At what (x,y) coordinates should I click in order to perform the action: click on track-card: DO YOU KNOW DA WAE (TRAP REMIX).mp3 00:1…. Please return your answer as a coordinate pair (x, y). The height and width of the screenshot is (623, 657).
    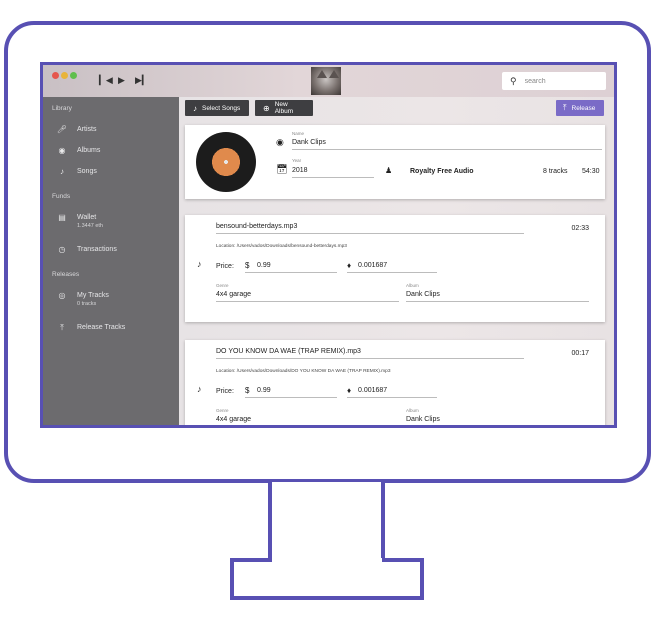
    Looking at the image, I should click on (395, 383).